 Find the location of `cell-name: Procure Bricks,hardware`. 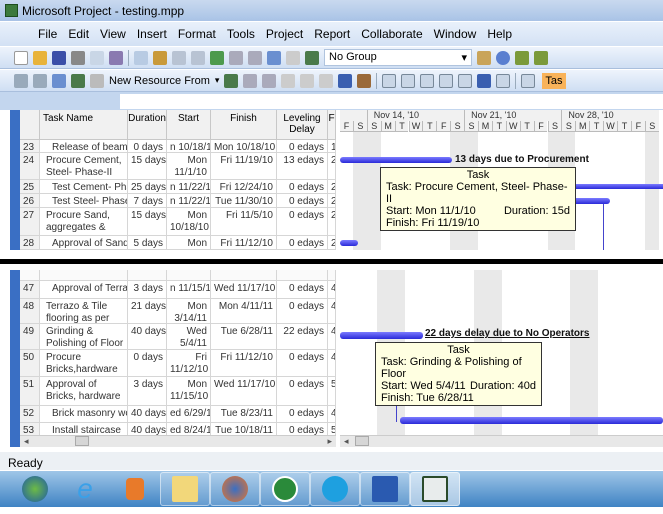

cell-name: Procure Bricks,hardware is located at coordinates (84, 363).